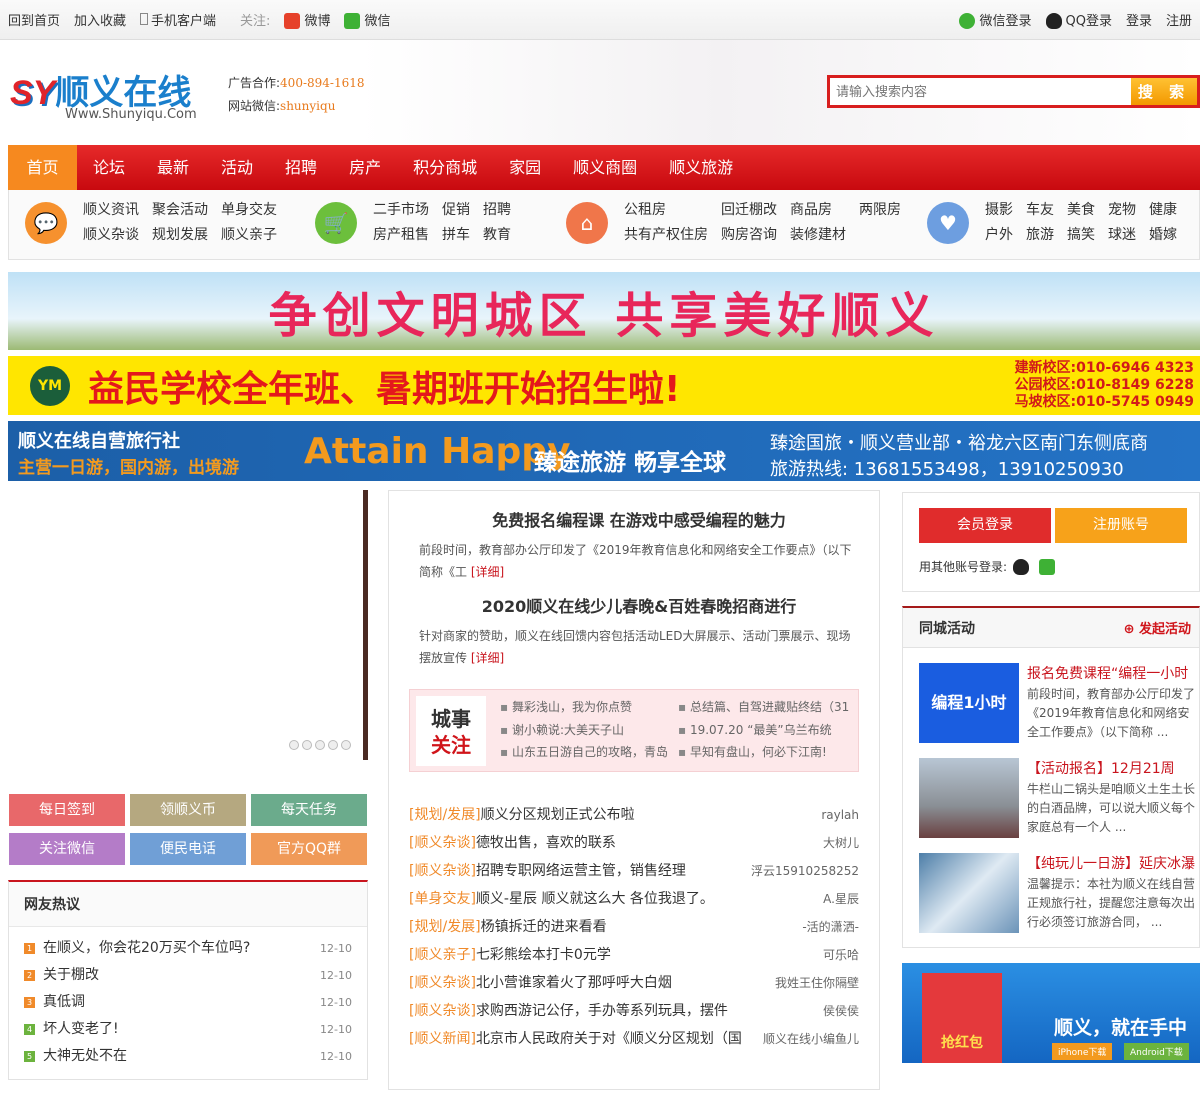  Describe the element at coordinates (1081, 210) in the screenshot. I see `category-link: 美食` at that location.